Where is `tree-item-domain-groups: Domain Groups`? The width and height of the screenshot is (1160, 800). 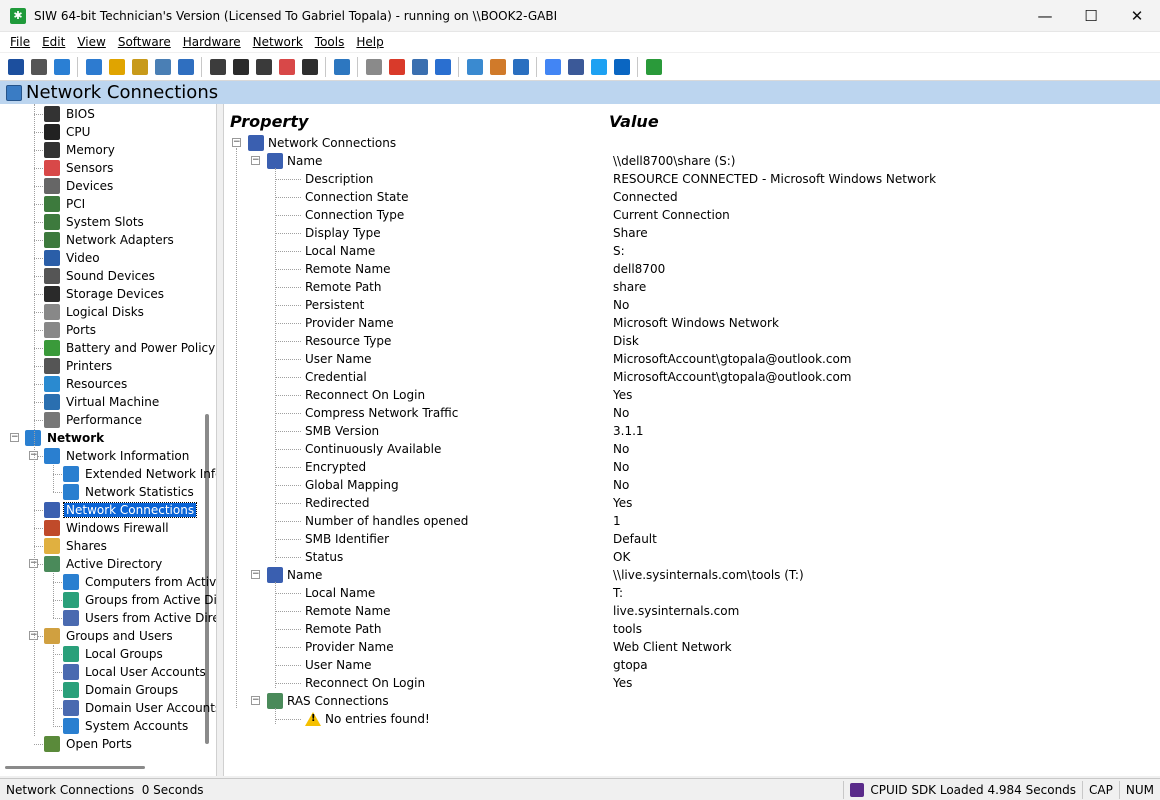 tree-item-domain-groups: Domain Groups is located at coordinates (121, 690).